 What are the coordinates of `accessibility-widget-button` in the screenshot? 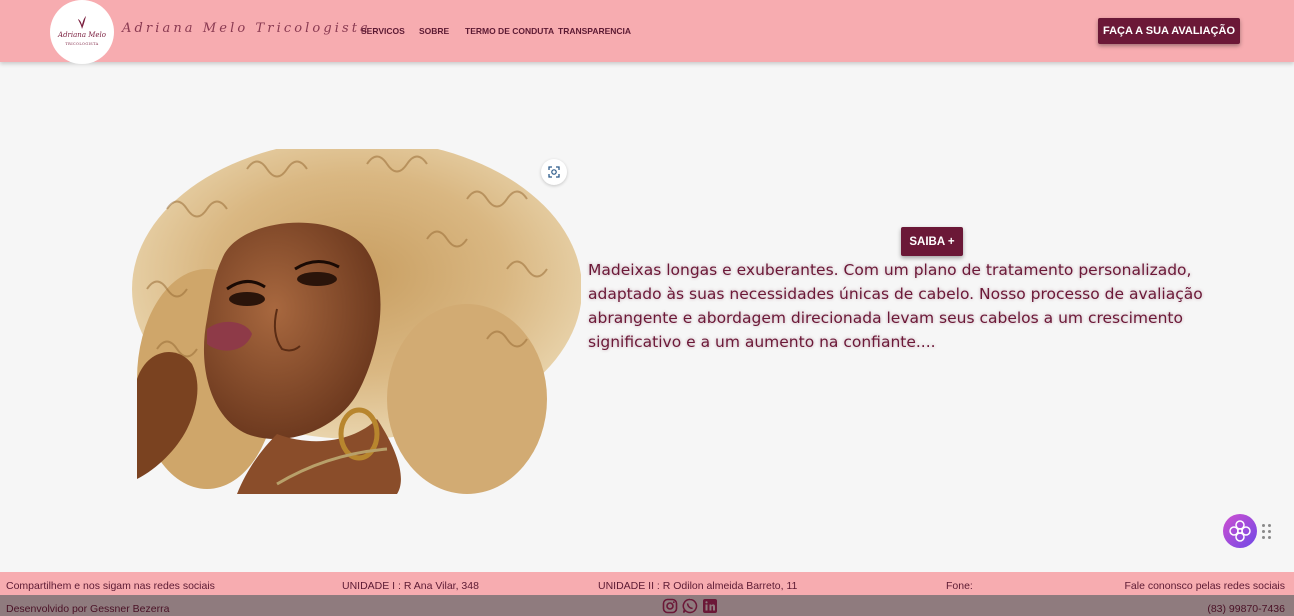 It's located at (1240, 531).